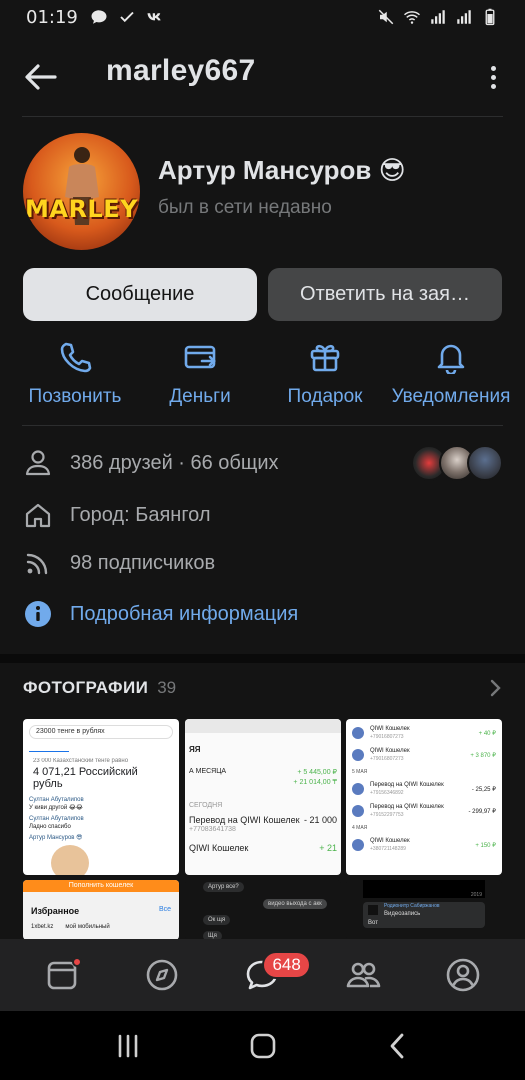  What do you see at coordinates (244, 820) in the screenshot?
I see `thumb2-transfer-title: Перевод на QIWI Кошелек` at bounding box center [244, 820].